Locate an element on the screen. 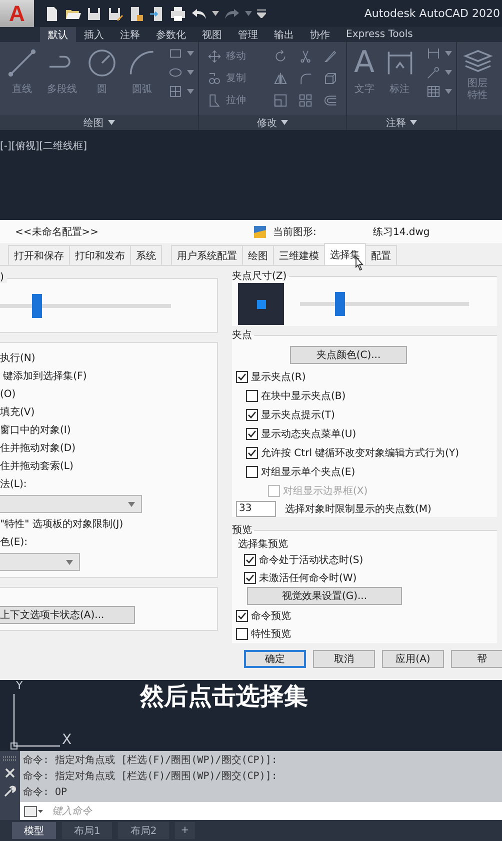  ribbon-tab: 管理 is located at coordinates (248, 34).